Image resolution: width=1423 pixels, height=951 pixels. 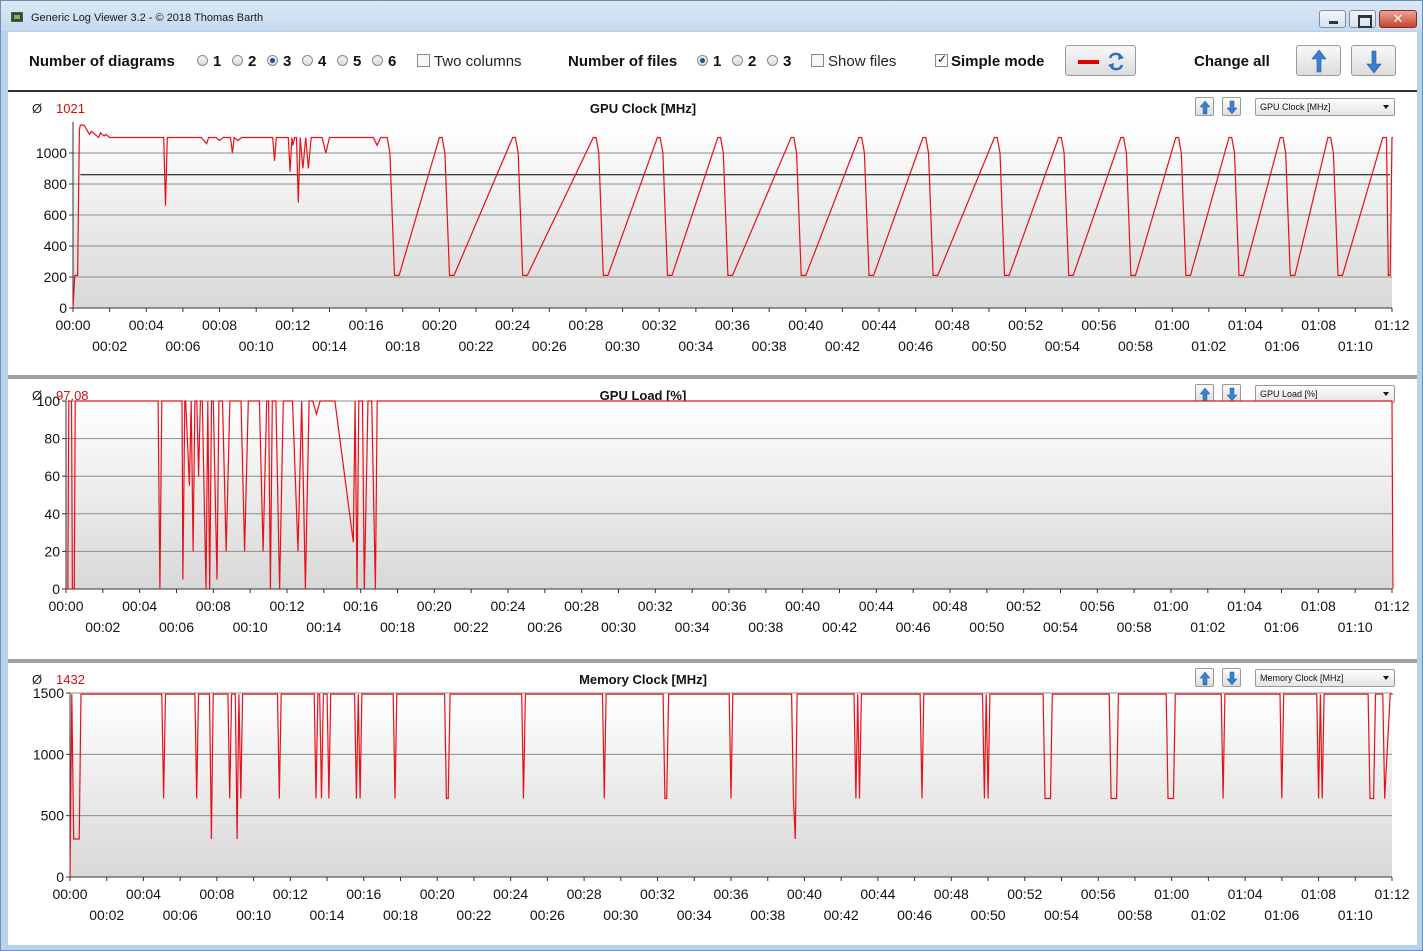 What do you see at coordinates (988, 915) in the screenshot?
I see `x-tick-label: 00:50` at bounding box center [988, 915].